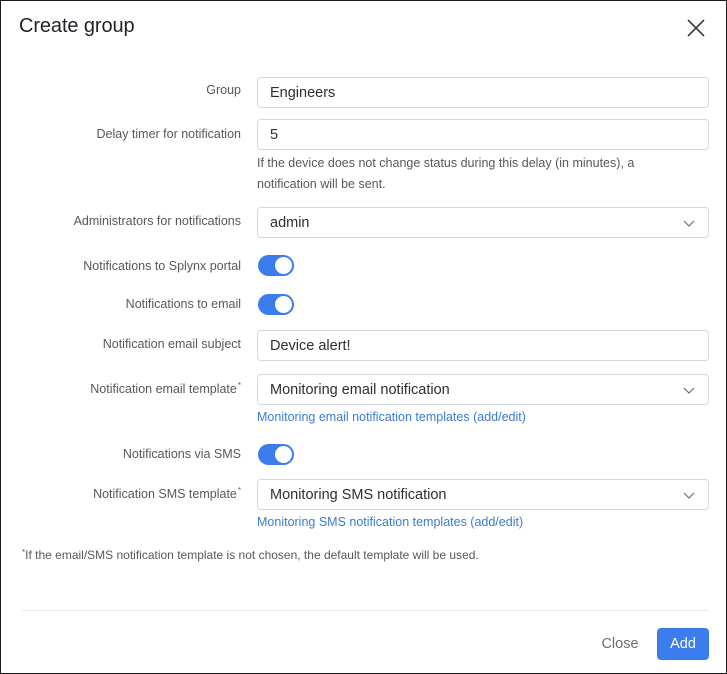 This screenshot has width=727, height=674. I want to click on close-button: Close, so click(620, 644).